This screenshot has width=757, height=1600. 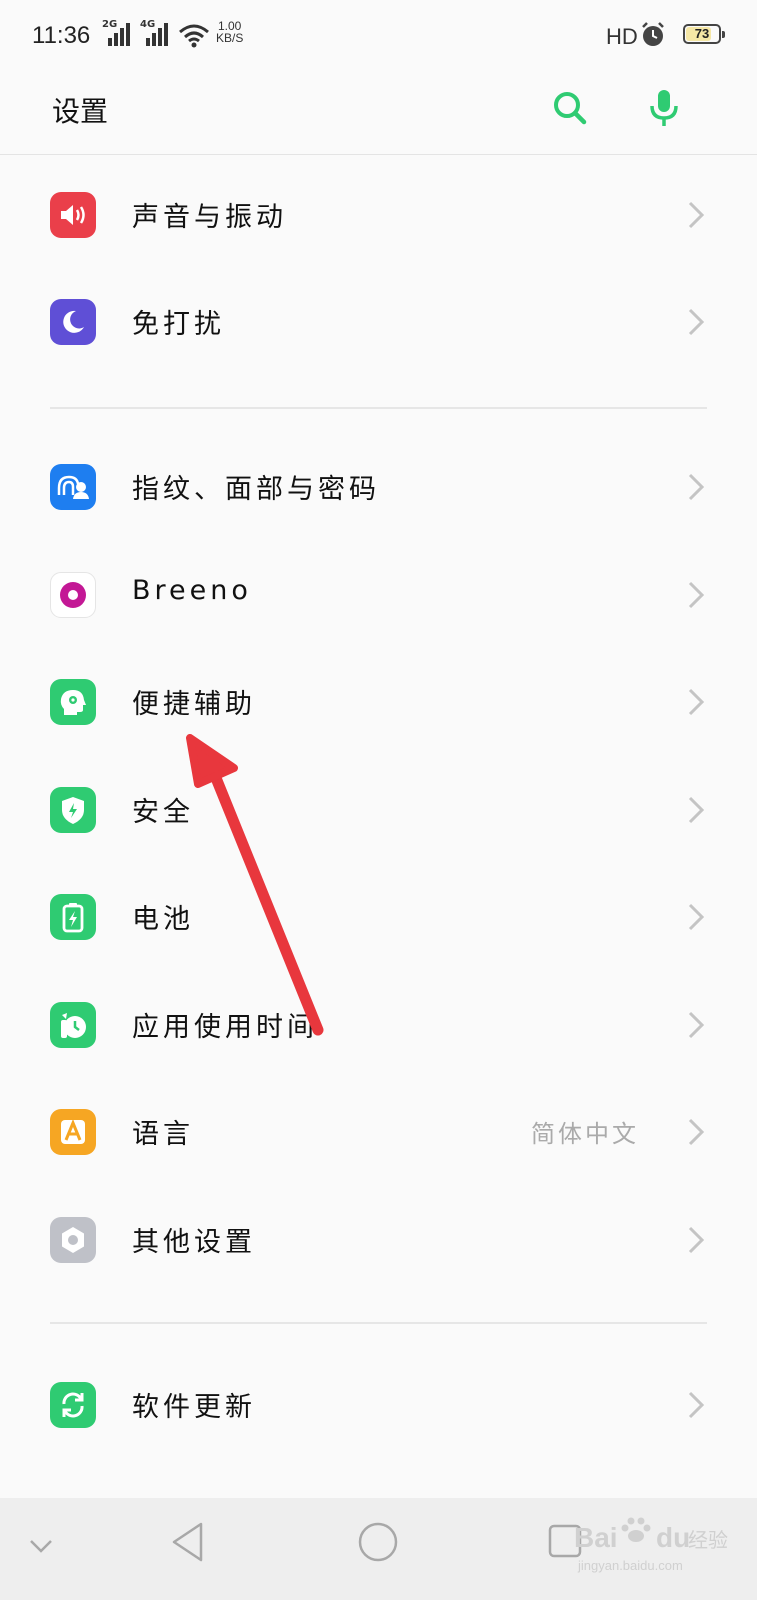 What do you see at coordinates (378, 1240) in the screenshot?
I see `settings-item-other: 其他设置` at bounding box center [378, 1240].